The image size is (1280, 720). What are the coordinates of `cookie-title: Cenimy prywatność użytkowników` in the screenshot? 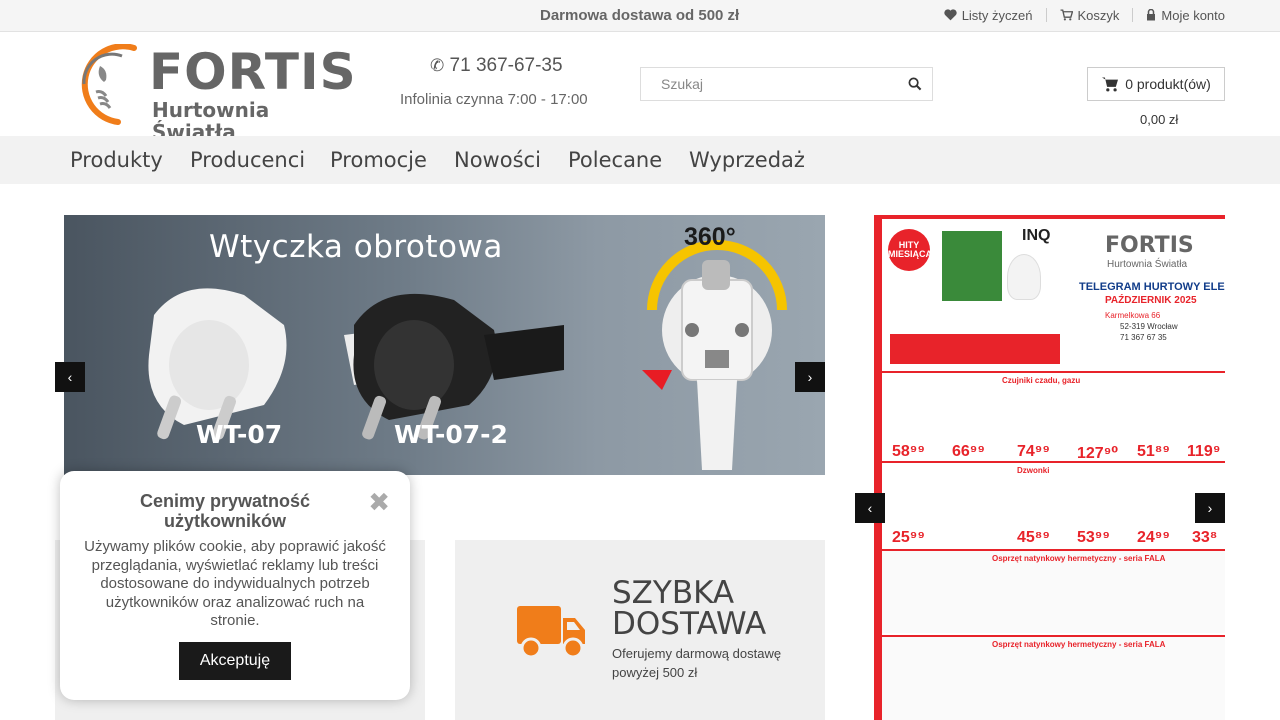 It's located at (225, 511).